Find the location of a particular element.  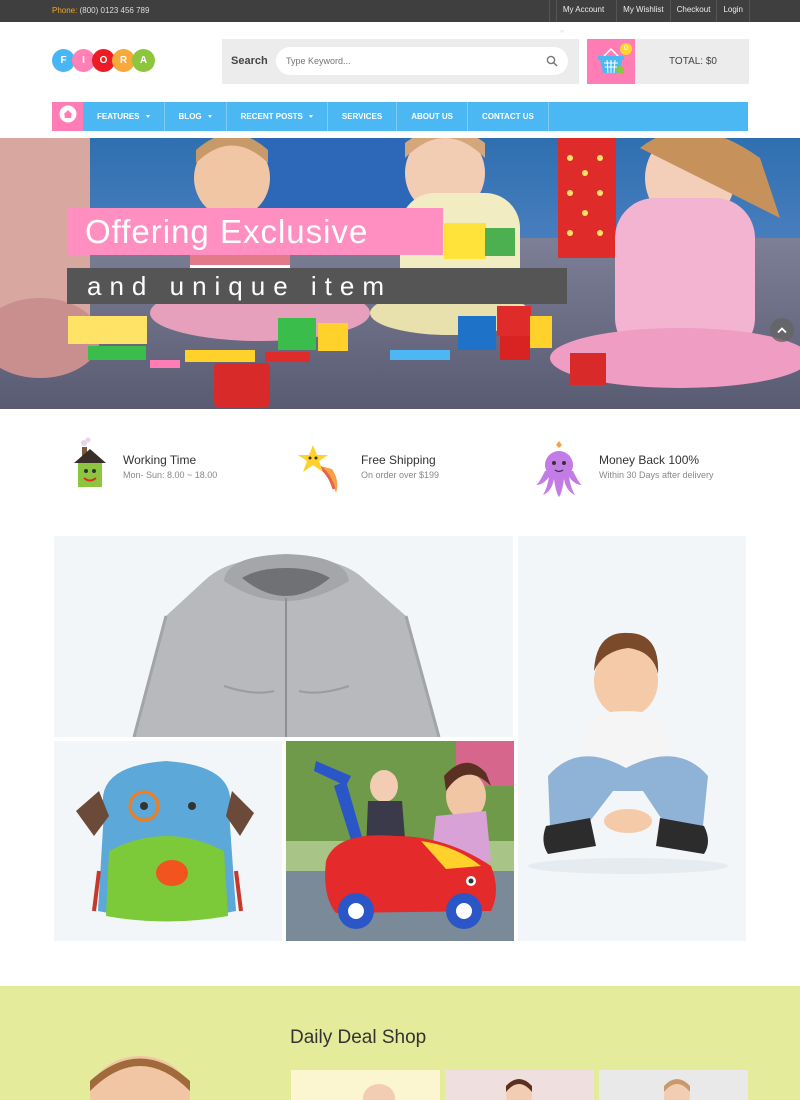

hoodie-image is located at coordinates (286, 645).